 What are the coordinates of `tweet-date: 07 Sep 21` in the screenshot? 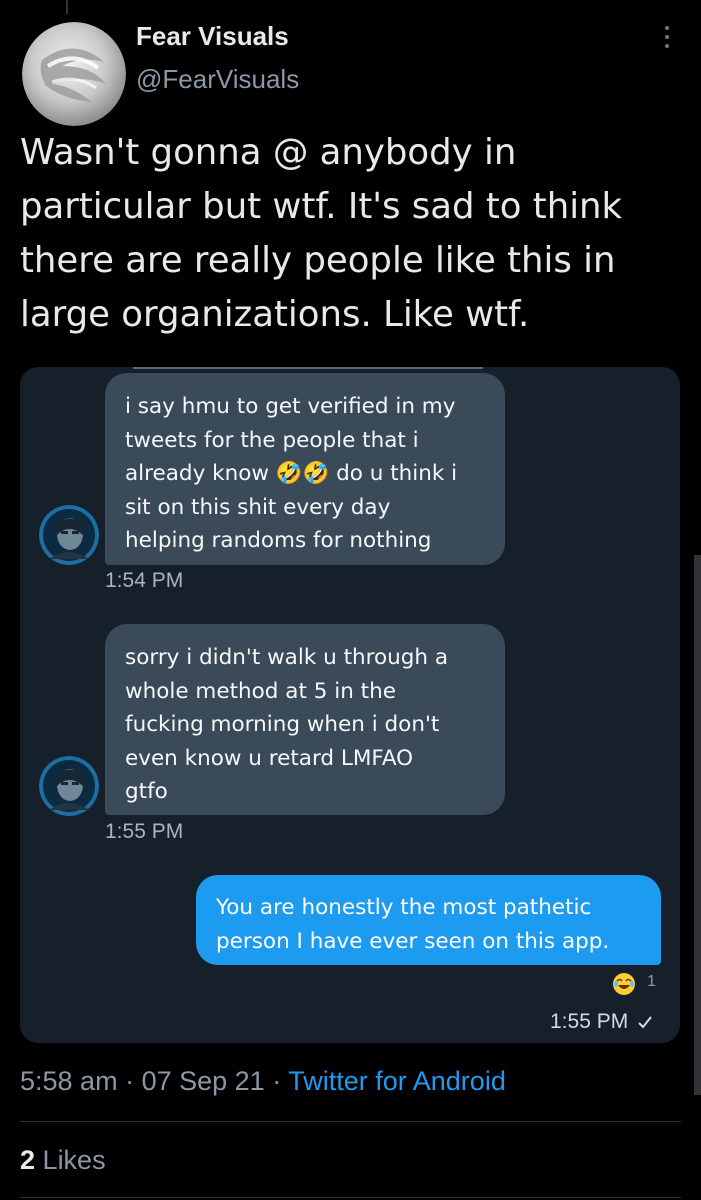 It's located at (203, 1081).